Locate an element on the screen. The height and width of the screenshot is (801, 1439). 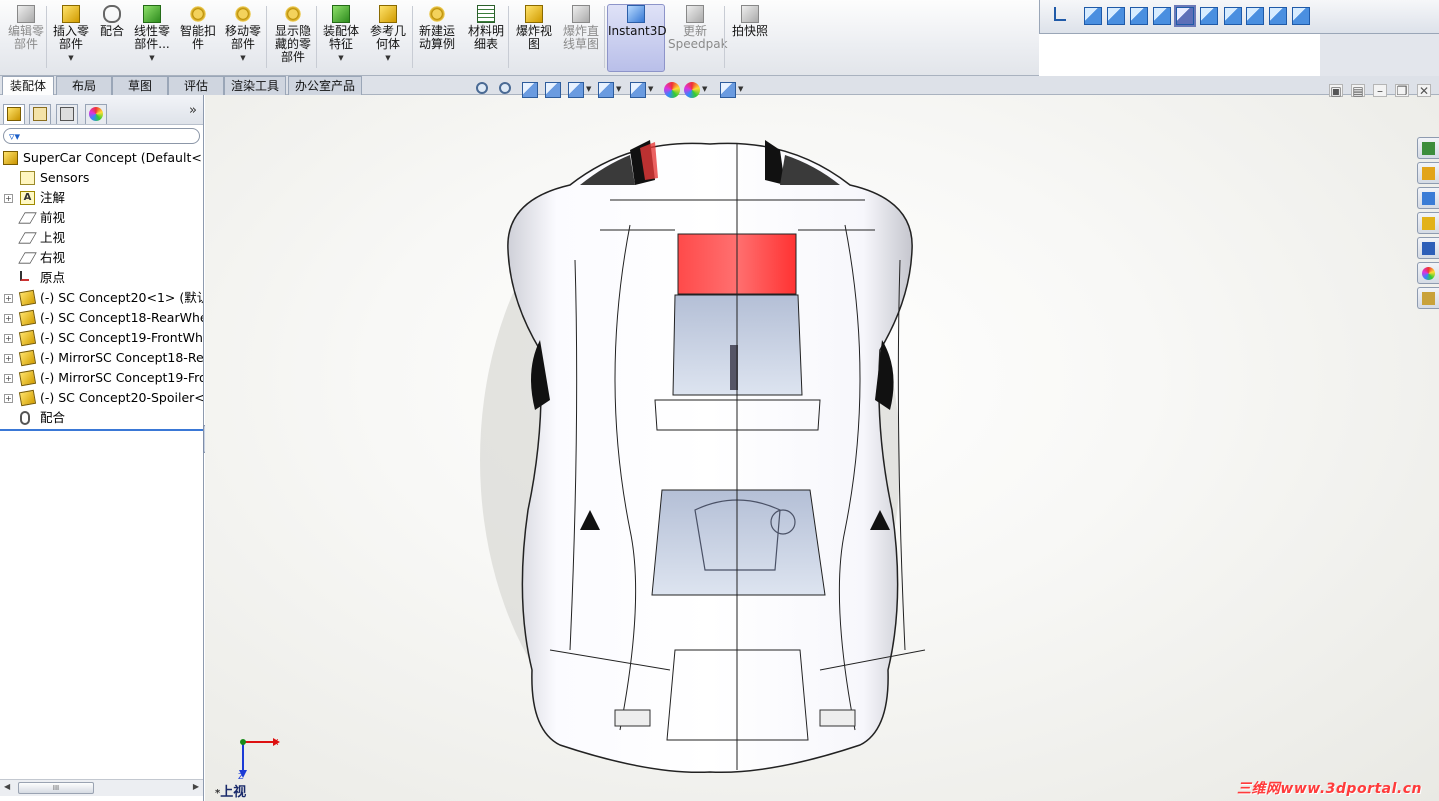
design-library-tab is located at coordinates (1428, 198).